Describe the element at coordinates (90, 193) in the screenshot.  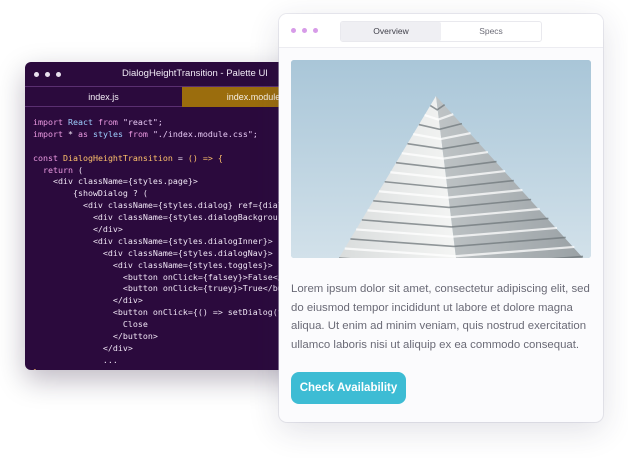
I see `code-token: {showDialog ? (` at that location.